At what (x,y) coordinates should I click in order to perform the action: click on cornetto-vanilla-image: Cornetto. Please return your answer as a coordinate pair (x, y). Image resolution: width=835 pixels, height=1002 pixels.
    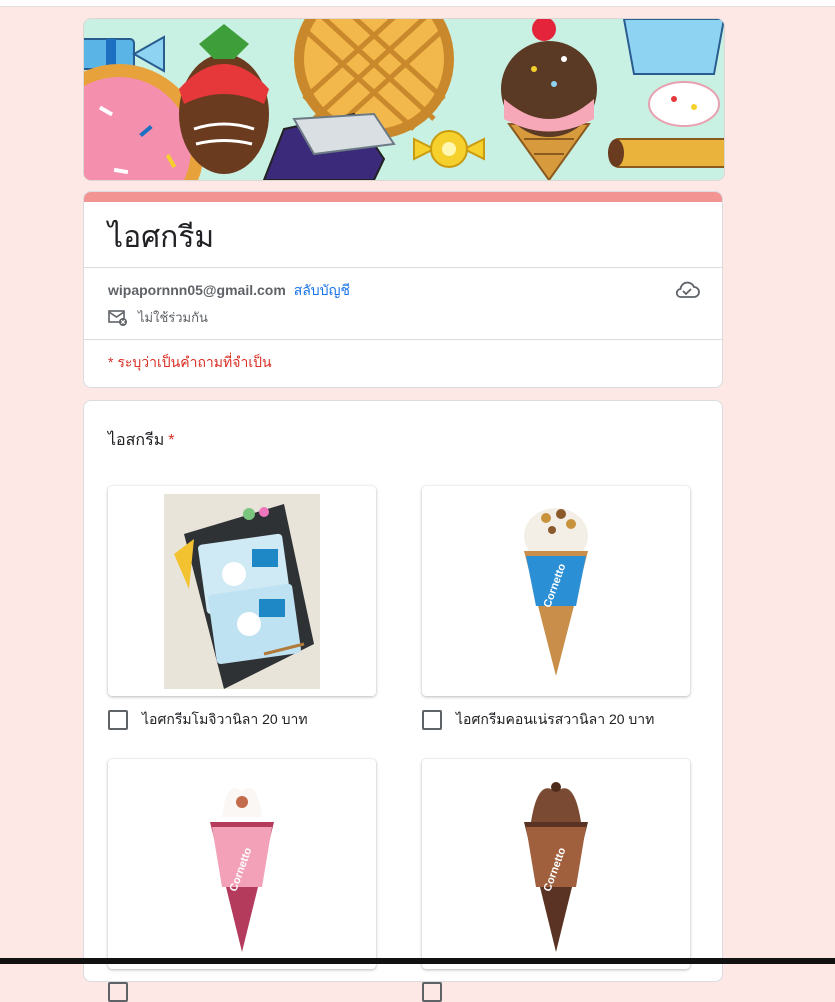
    Looking at the image, I should click on (556, 592).